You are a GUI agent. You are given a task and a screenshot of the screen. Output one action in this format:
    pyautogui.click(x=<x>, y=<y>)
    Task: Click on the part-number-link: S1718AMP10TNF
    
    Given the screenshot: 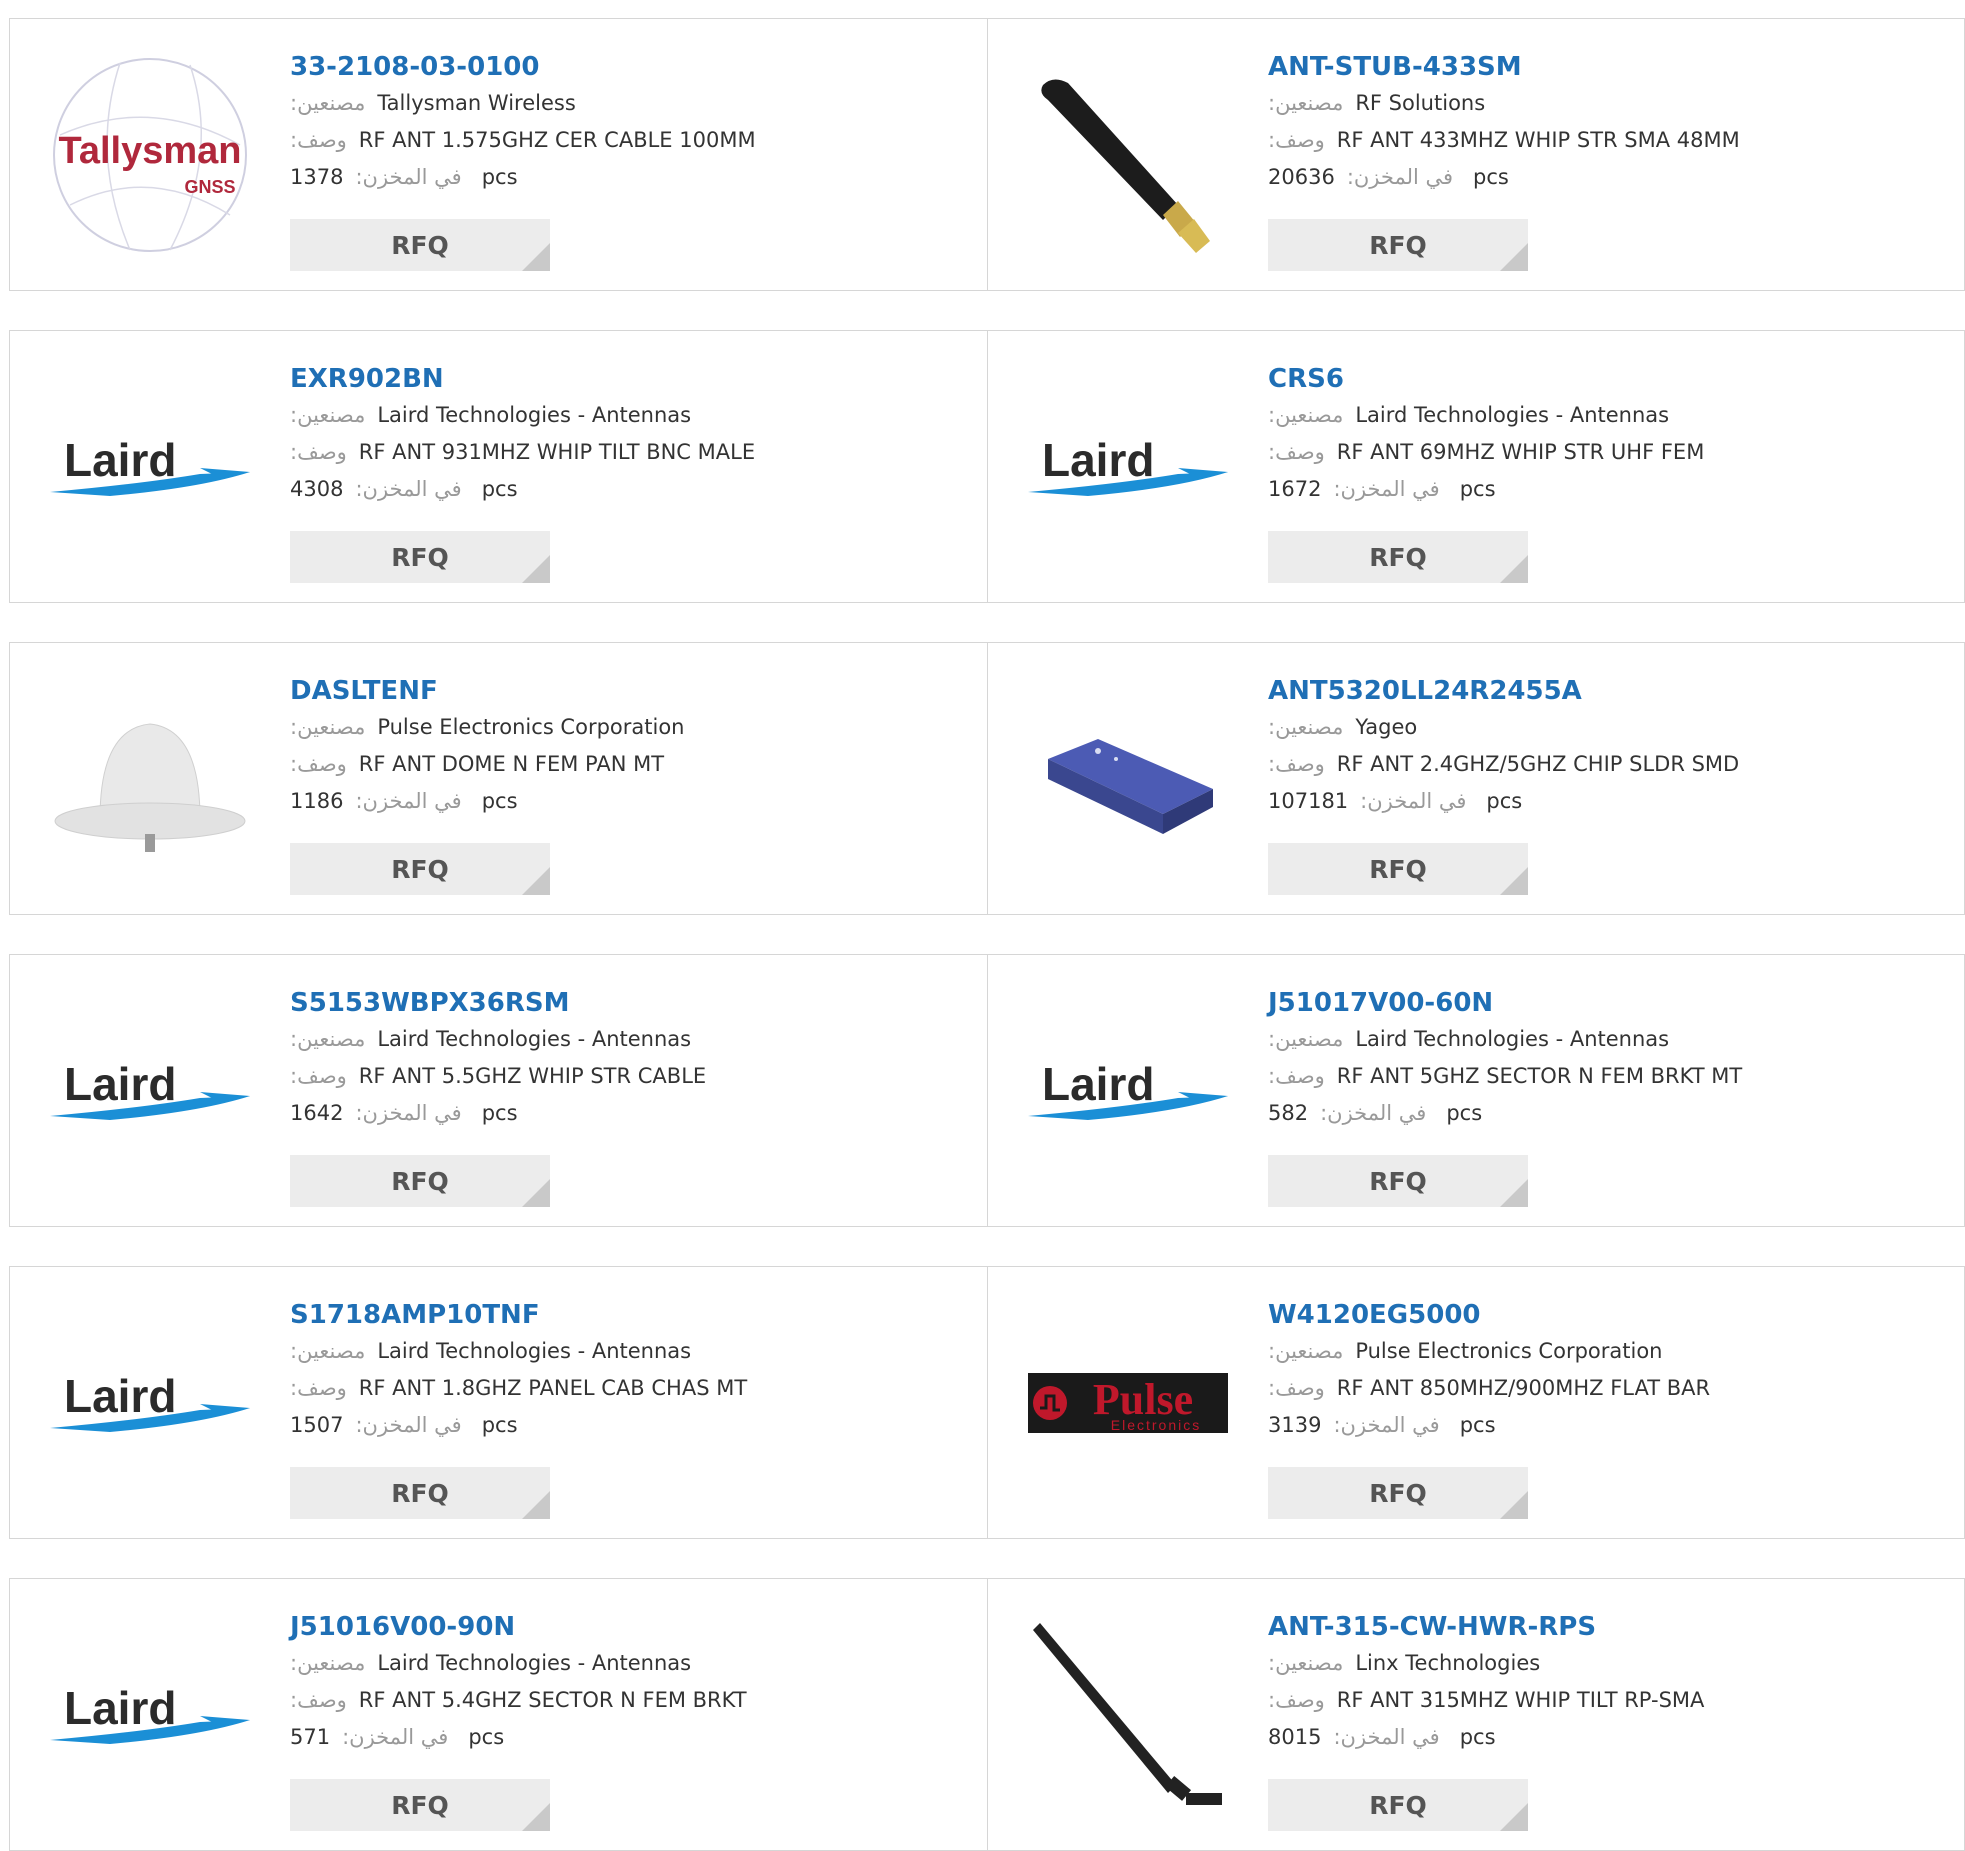 What is the action you would take?
    pyautogui.click(x=518, y=1315)
    